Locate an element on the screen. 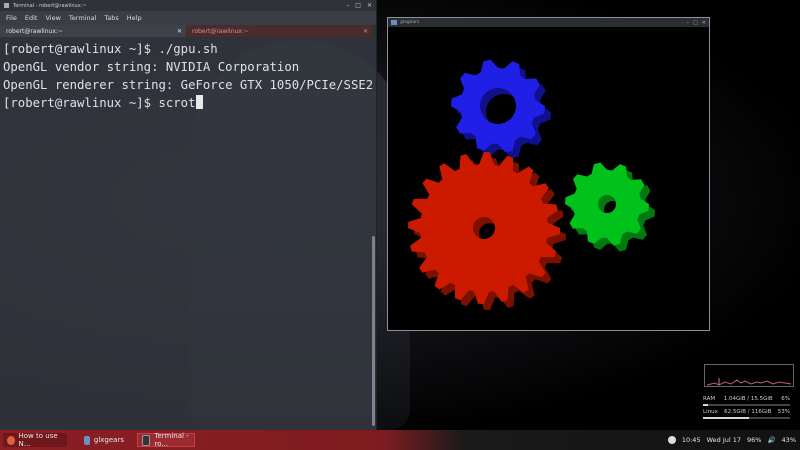  tab-2: robert@rawlinux:~ ✕ is located at coordinates (279, 31).